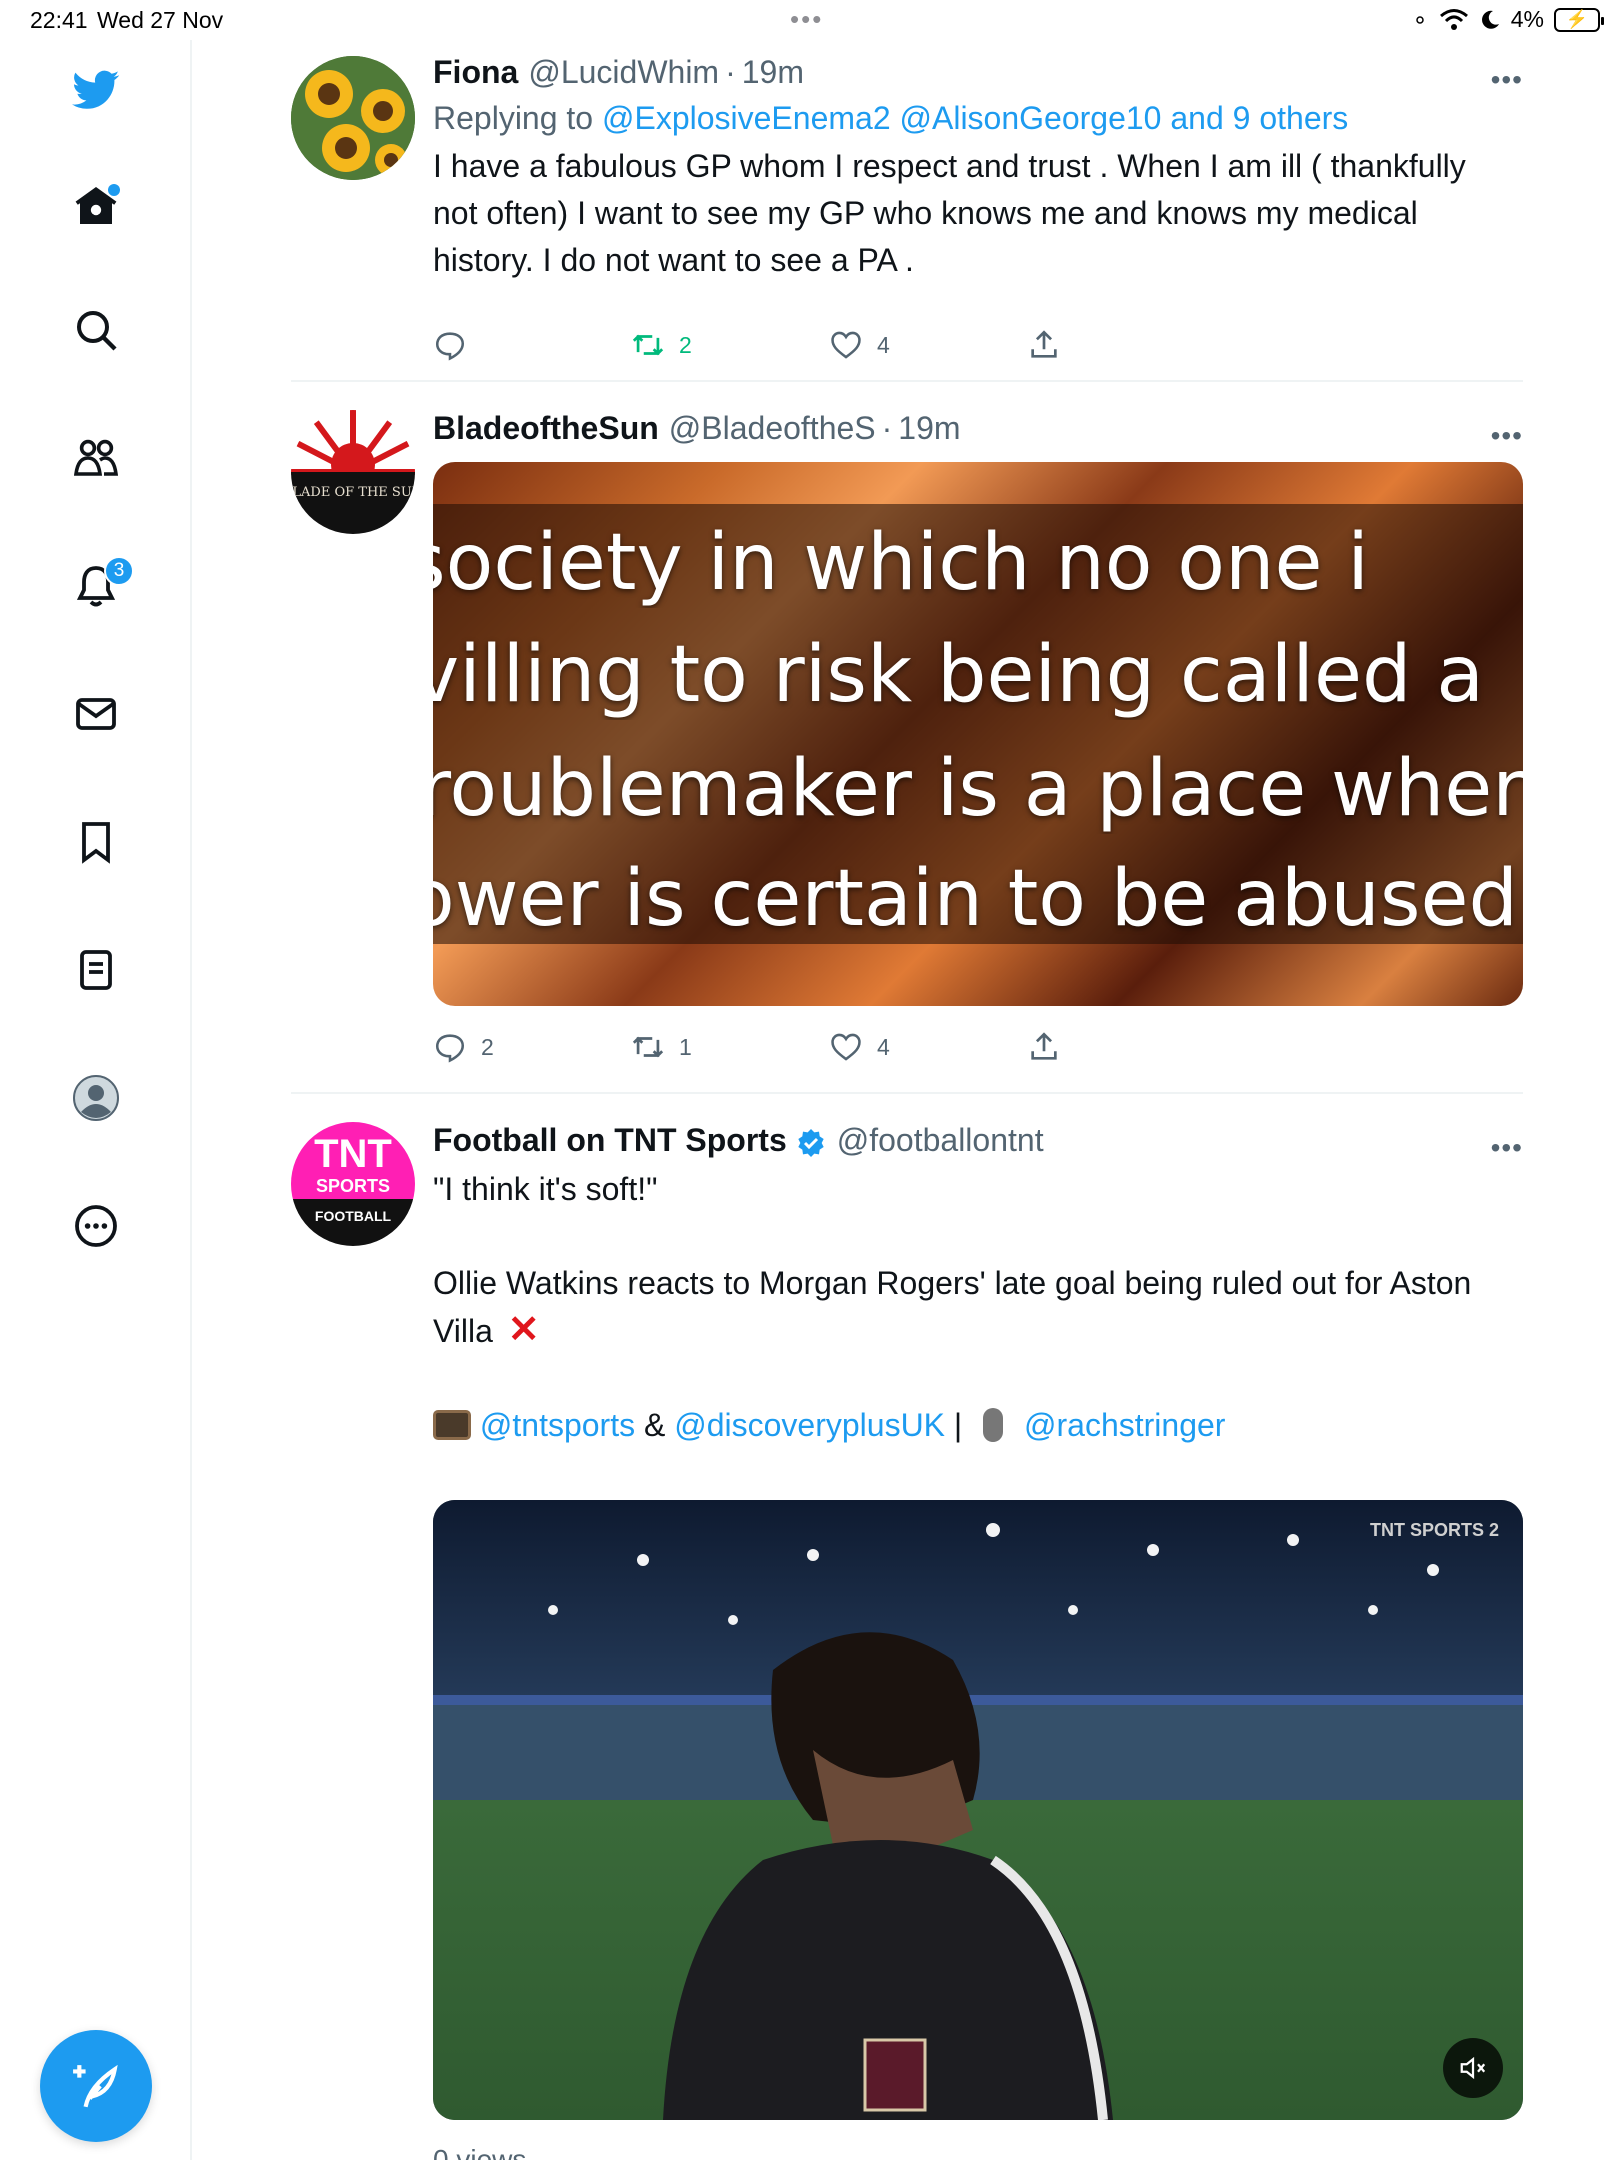 Image resolution: width=1620 pixels, height=2160 pixels. Describe the element at coordinates (1490, 19) in the screenshot. I see `do-not-disturb-moon-icon` at that location.